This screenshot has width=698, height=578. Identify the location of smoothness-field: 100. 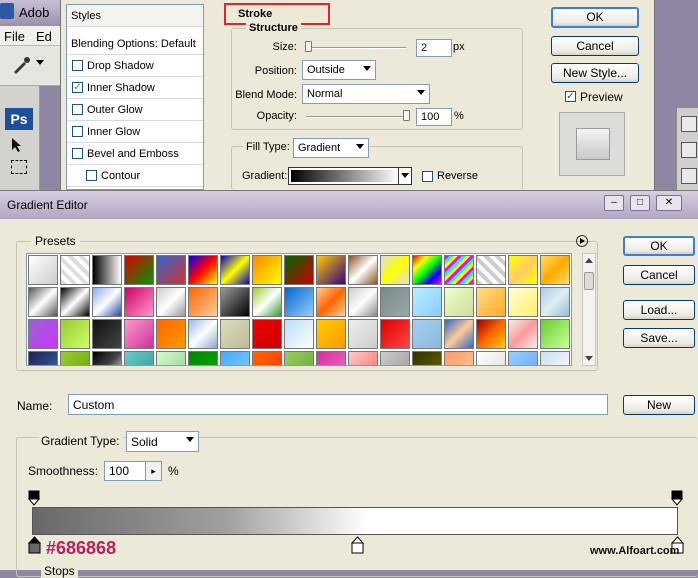
(125, 471).